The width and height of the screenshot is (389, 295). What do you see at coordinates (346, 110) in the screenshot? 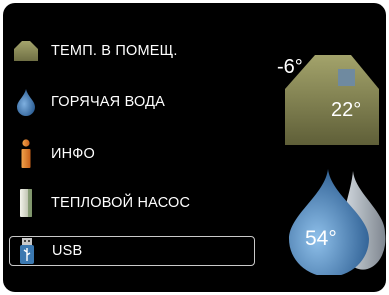
I see `indoor-temp: 22°` at bounding box center [346, 110].